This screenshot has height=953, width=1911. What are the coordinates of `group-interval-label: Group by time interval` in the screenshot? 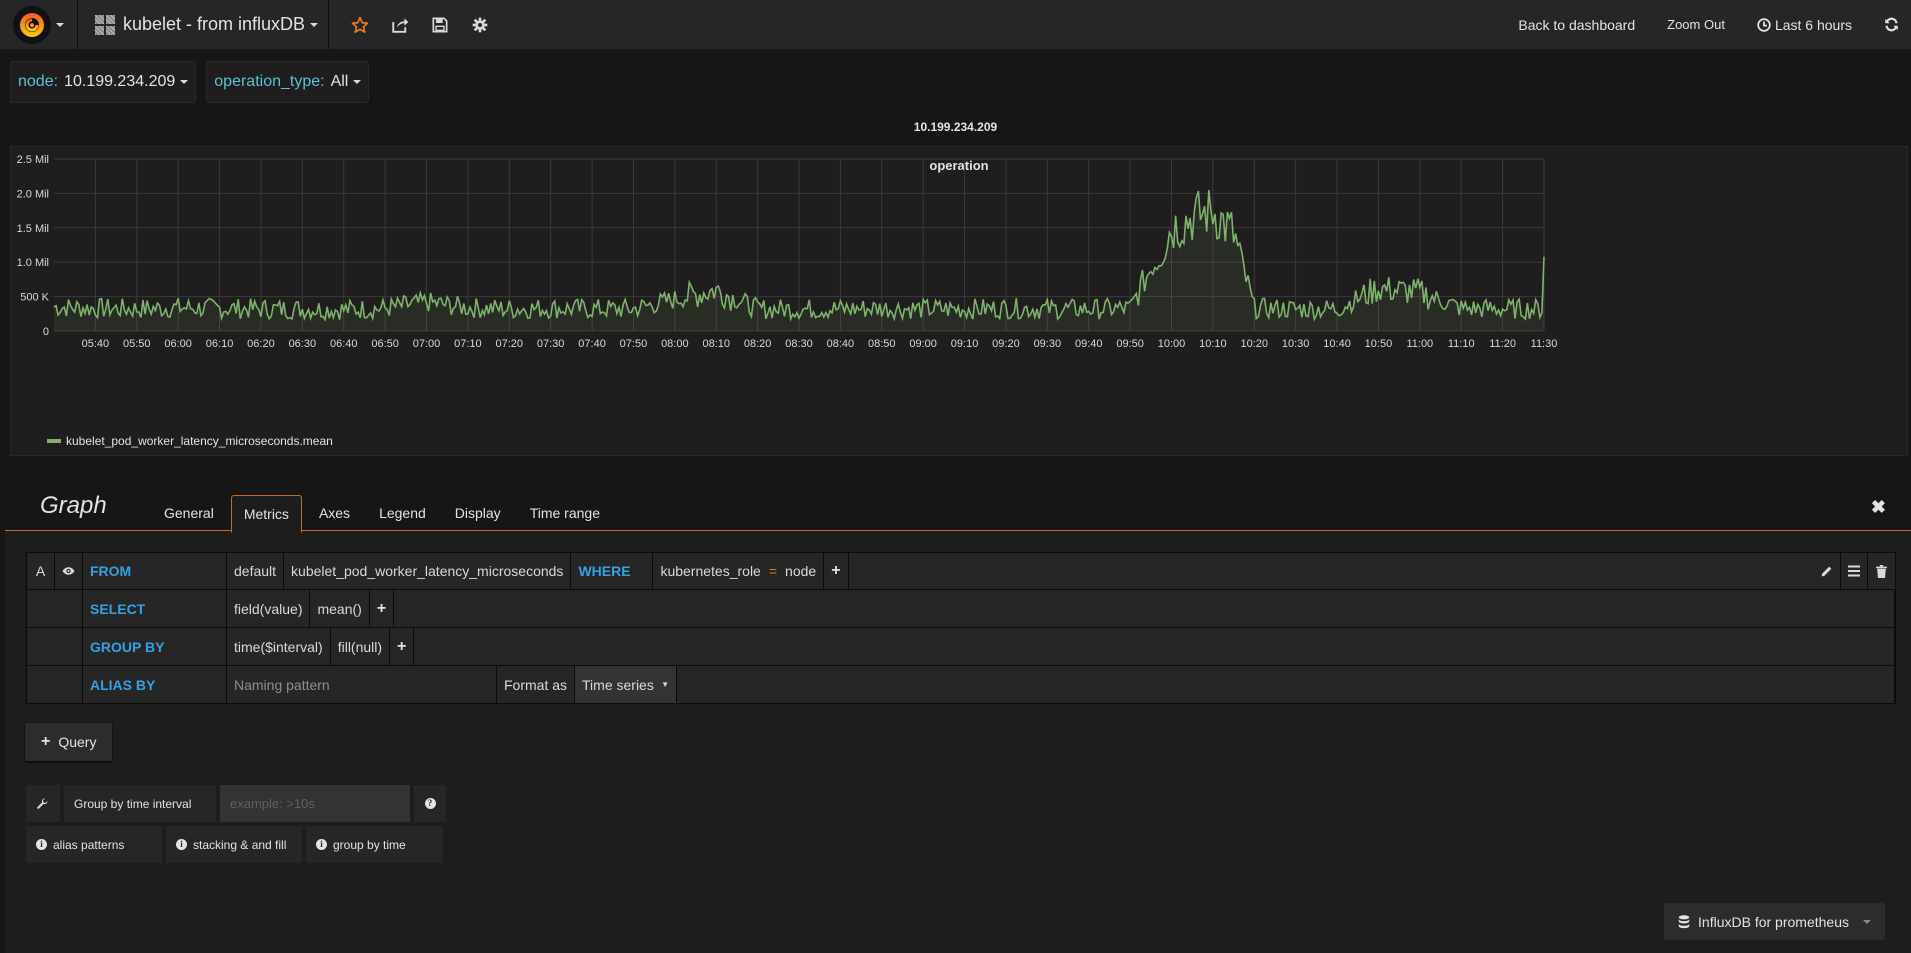 It's located at (140, 803).